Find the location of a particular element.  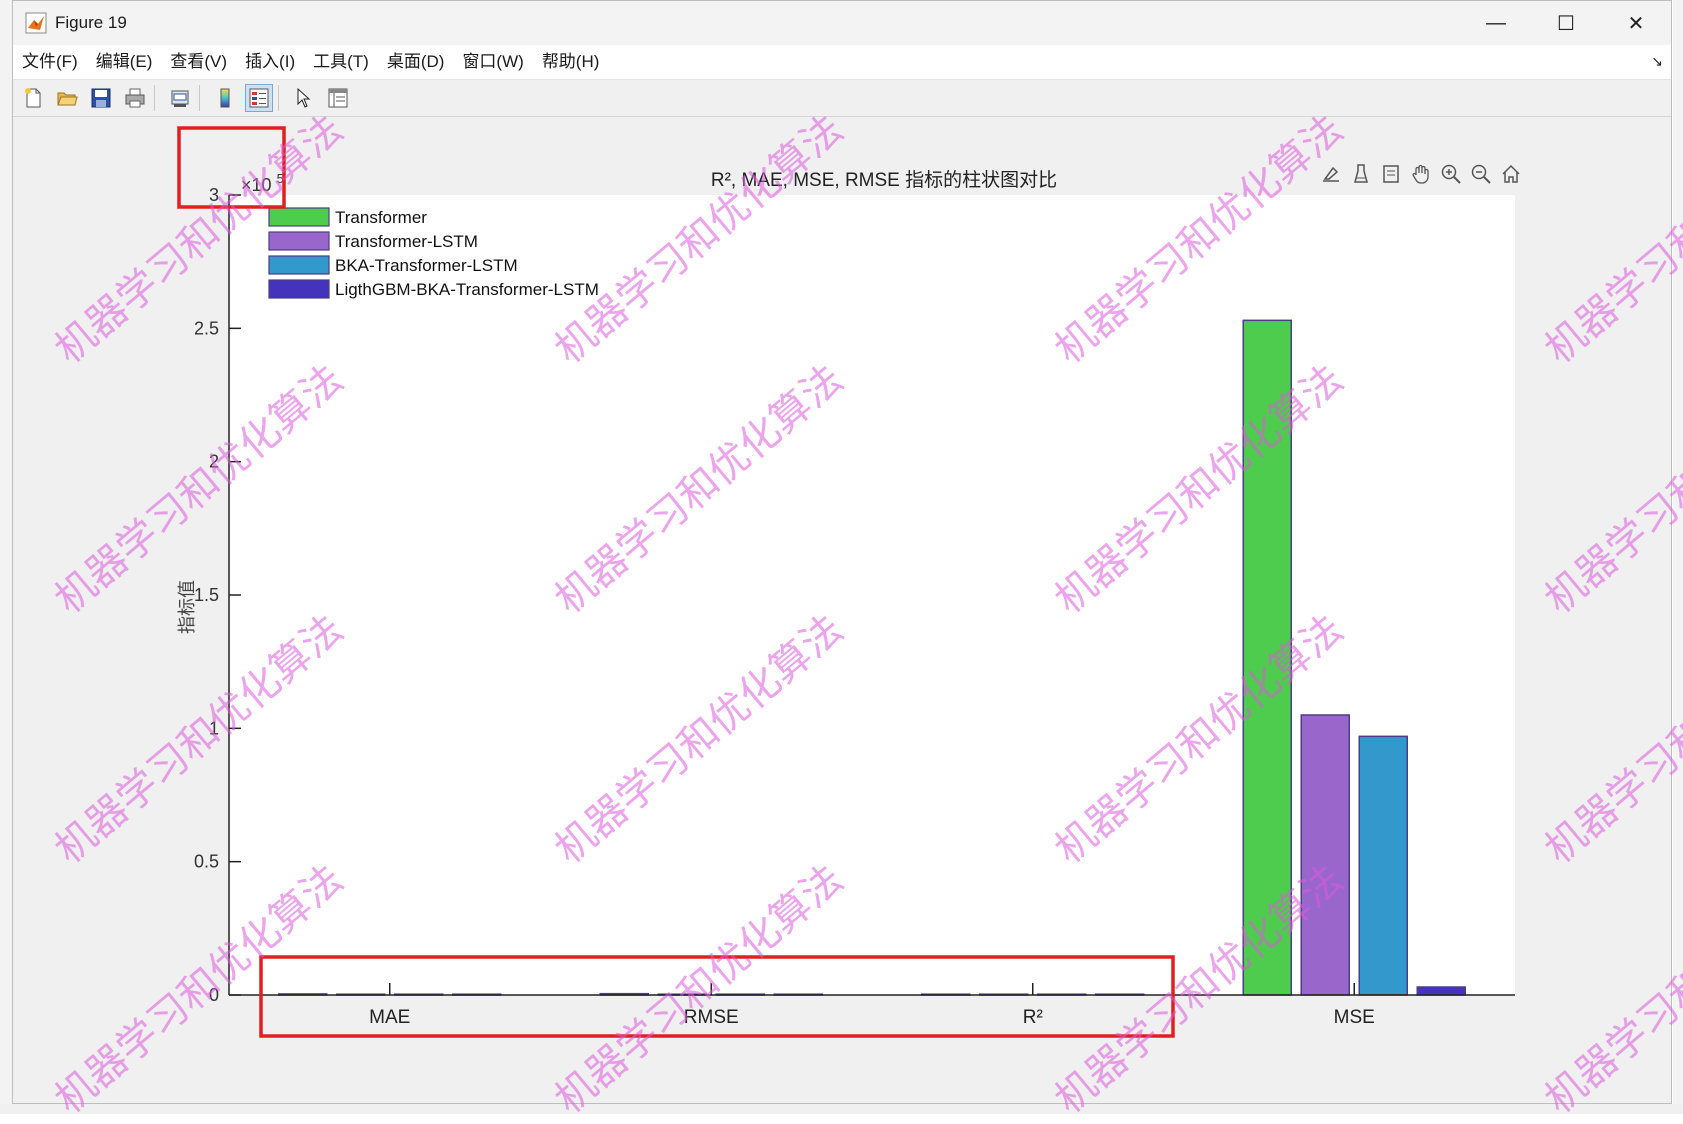

y-axis-exponent: ×10 5 is located at coordinates (262, 183).